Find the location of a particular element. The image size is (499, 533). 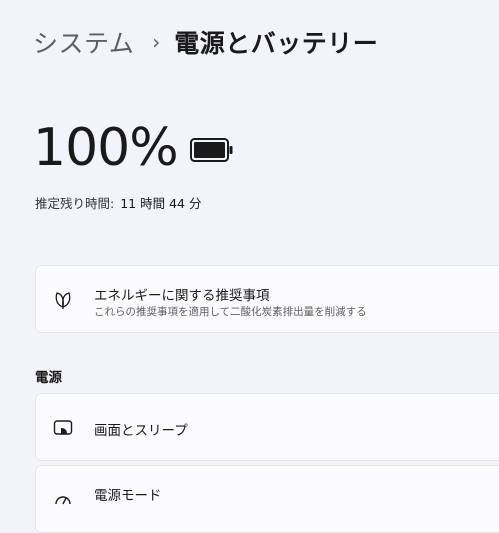

power-section-heading: 電源 is located at coordinates (48, 378).